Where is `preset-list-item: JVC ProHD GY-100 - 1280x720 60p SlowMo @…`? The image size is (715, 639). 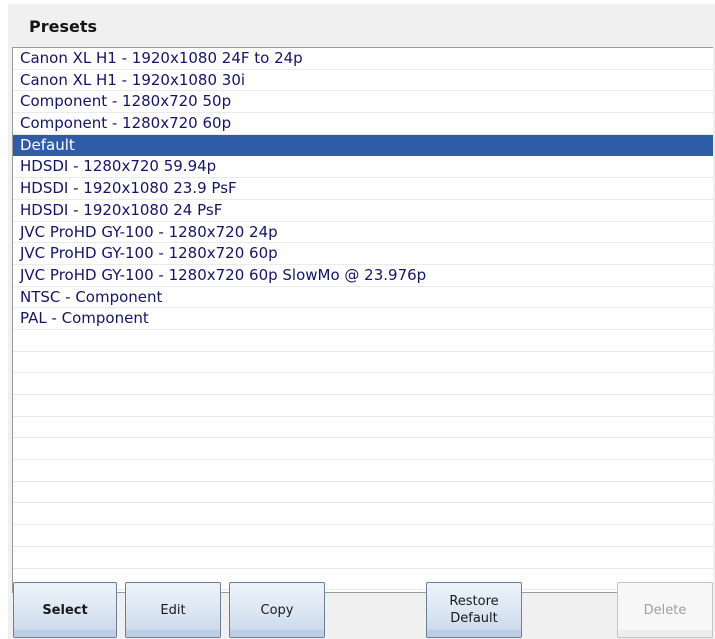
preset-list-item: JVC ProHD GY-100 - 1280x720 60p SlowMo @… is located at coordinates (363, 276).